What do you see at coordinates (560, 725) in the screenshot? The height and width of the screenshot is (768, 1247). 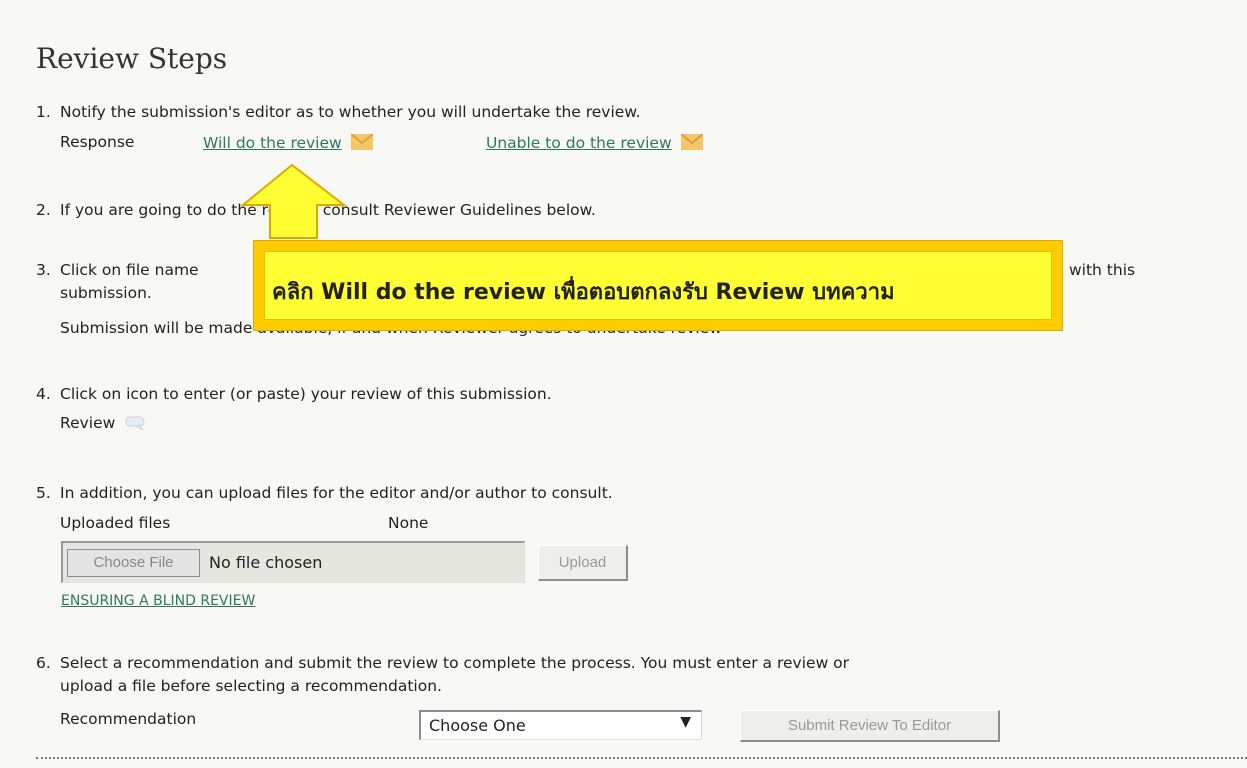 I see `recommendation-select: Choose One ▼` at bounding box center [560, 725].